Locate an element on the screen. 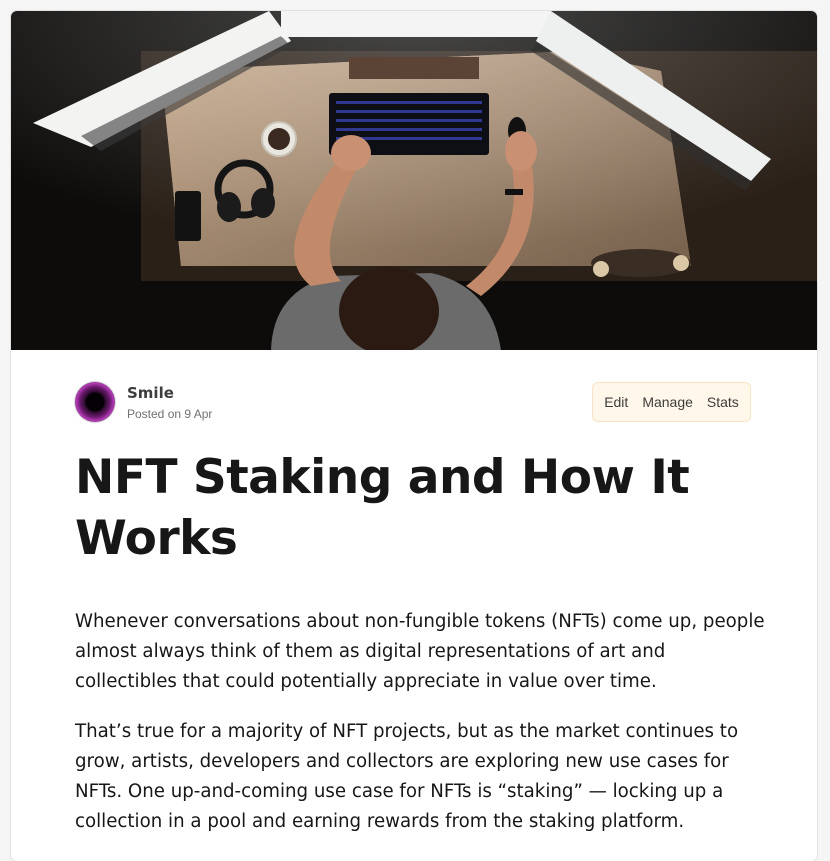  manage-button: Manage is located at coordinates (667, 402).